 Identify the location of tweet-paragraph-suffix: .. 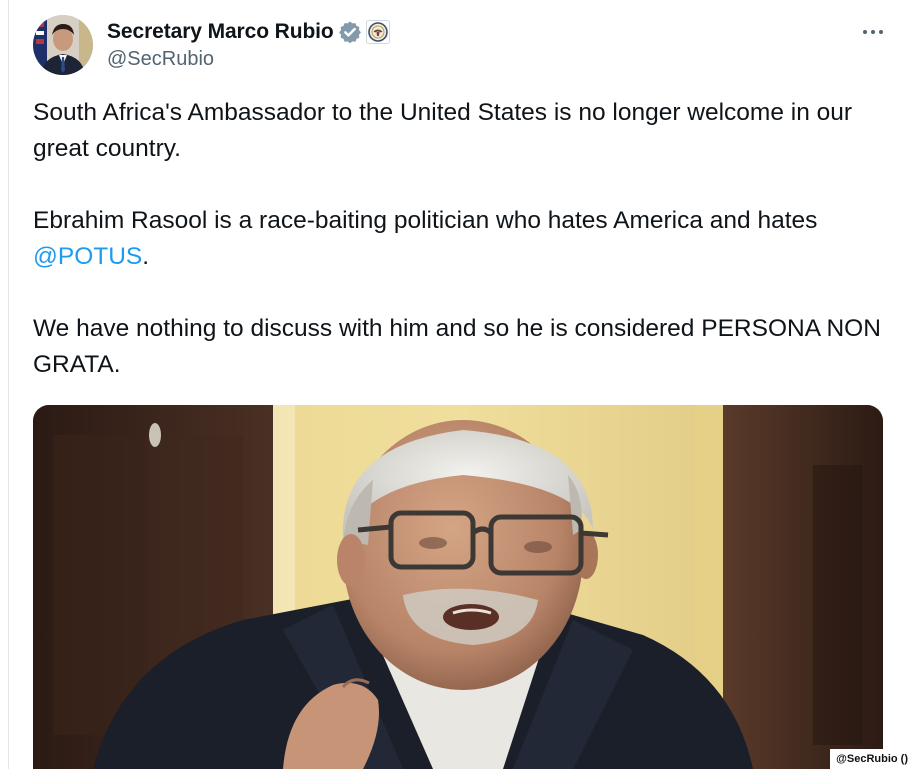
(146, 256).